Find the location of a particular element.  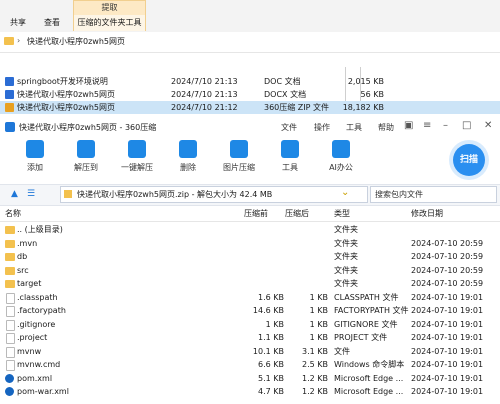

tools-button: 工具 is located at coordinates (290, 156).